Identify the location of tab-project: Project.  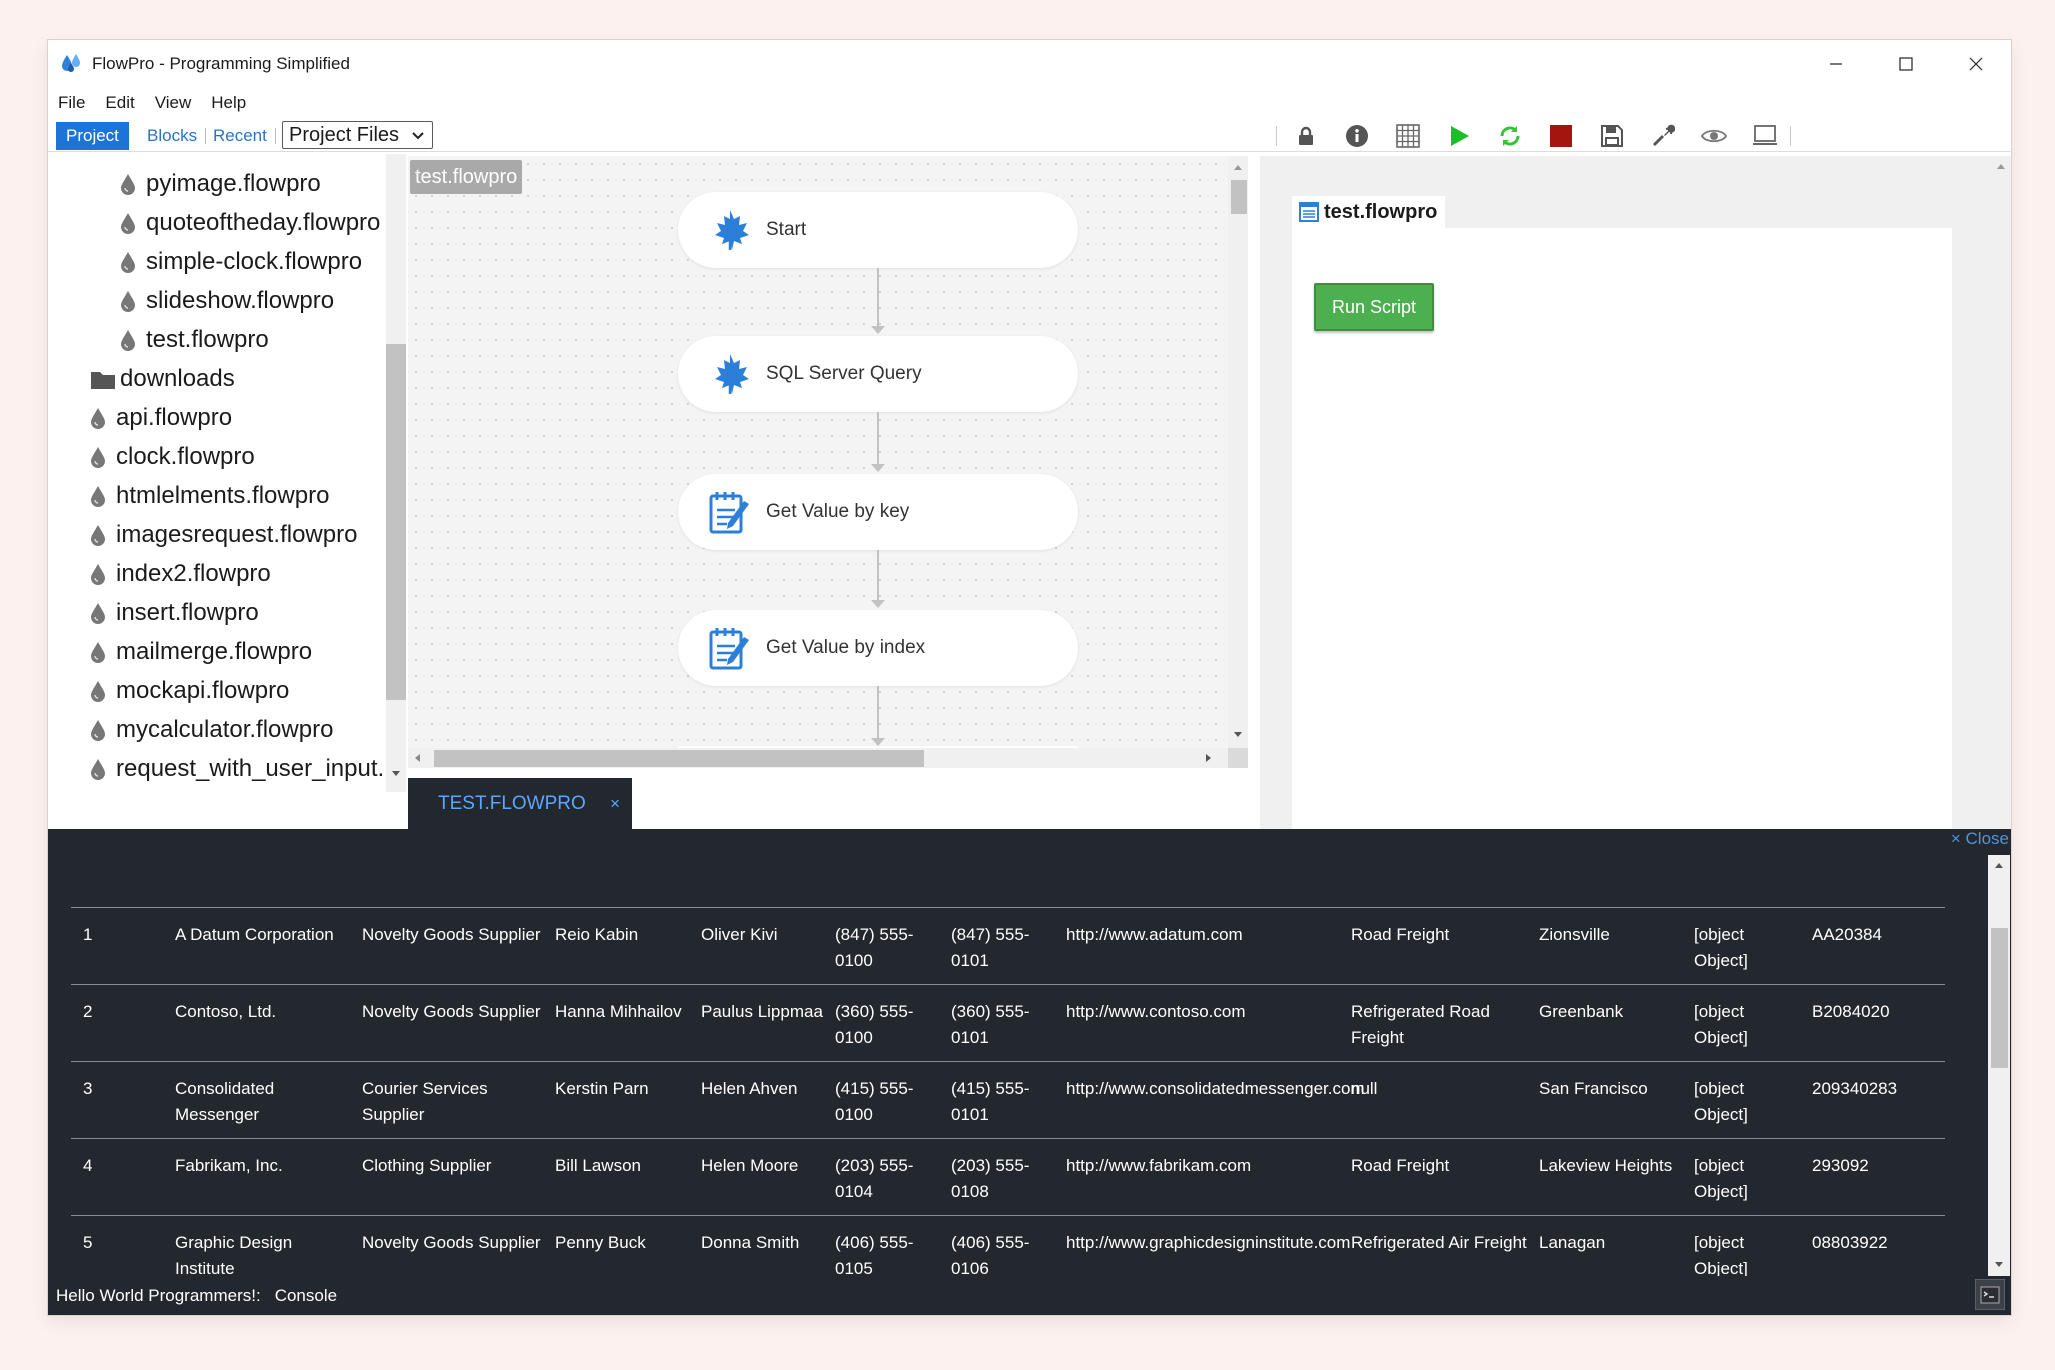
(92, 136).